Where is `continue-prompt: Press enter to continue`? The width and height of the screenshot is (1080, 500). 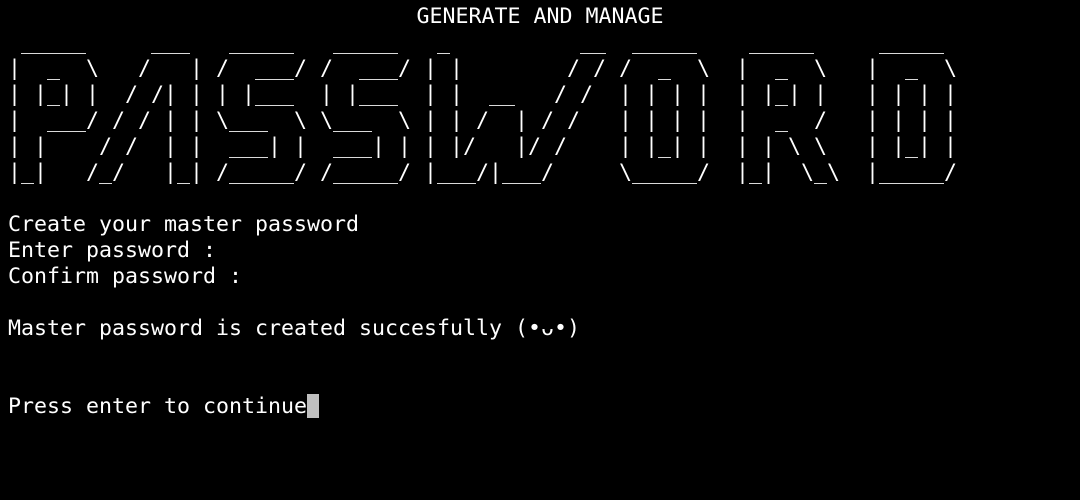 continue-prompt: Press enter to continue is located at coordinates (158, 406).